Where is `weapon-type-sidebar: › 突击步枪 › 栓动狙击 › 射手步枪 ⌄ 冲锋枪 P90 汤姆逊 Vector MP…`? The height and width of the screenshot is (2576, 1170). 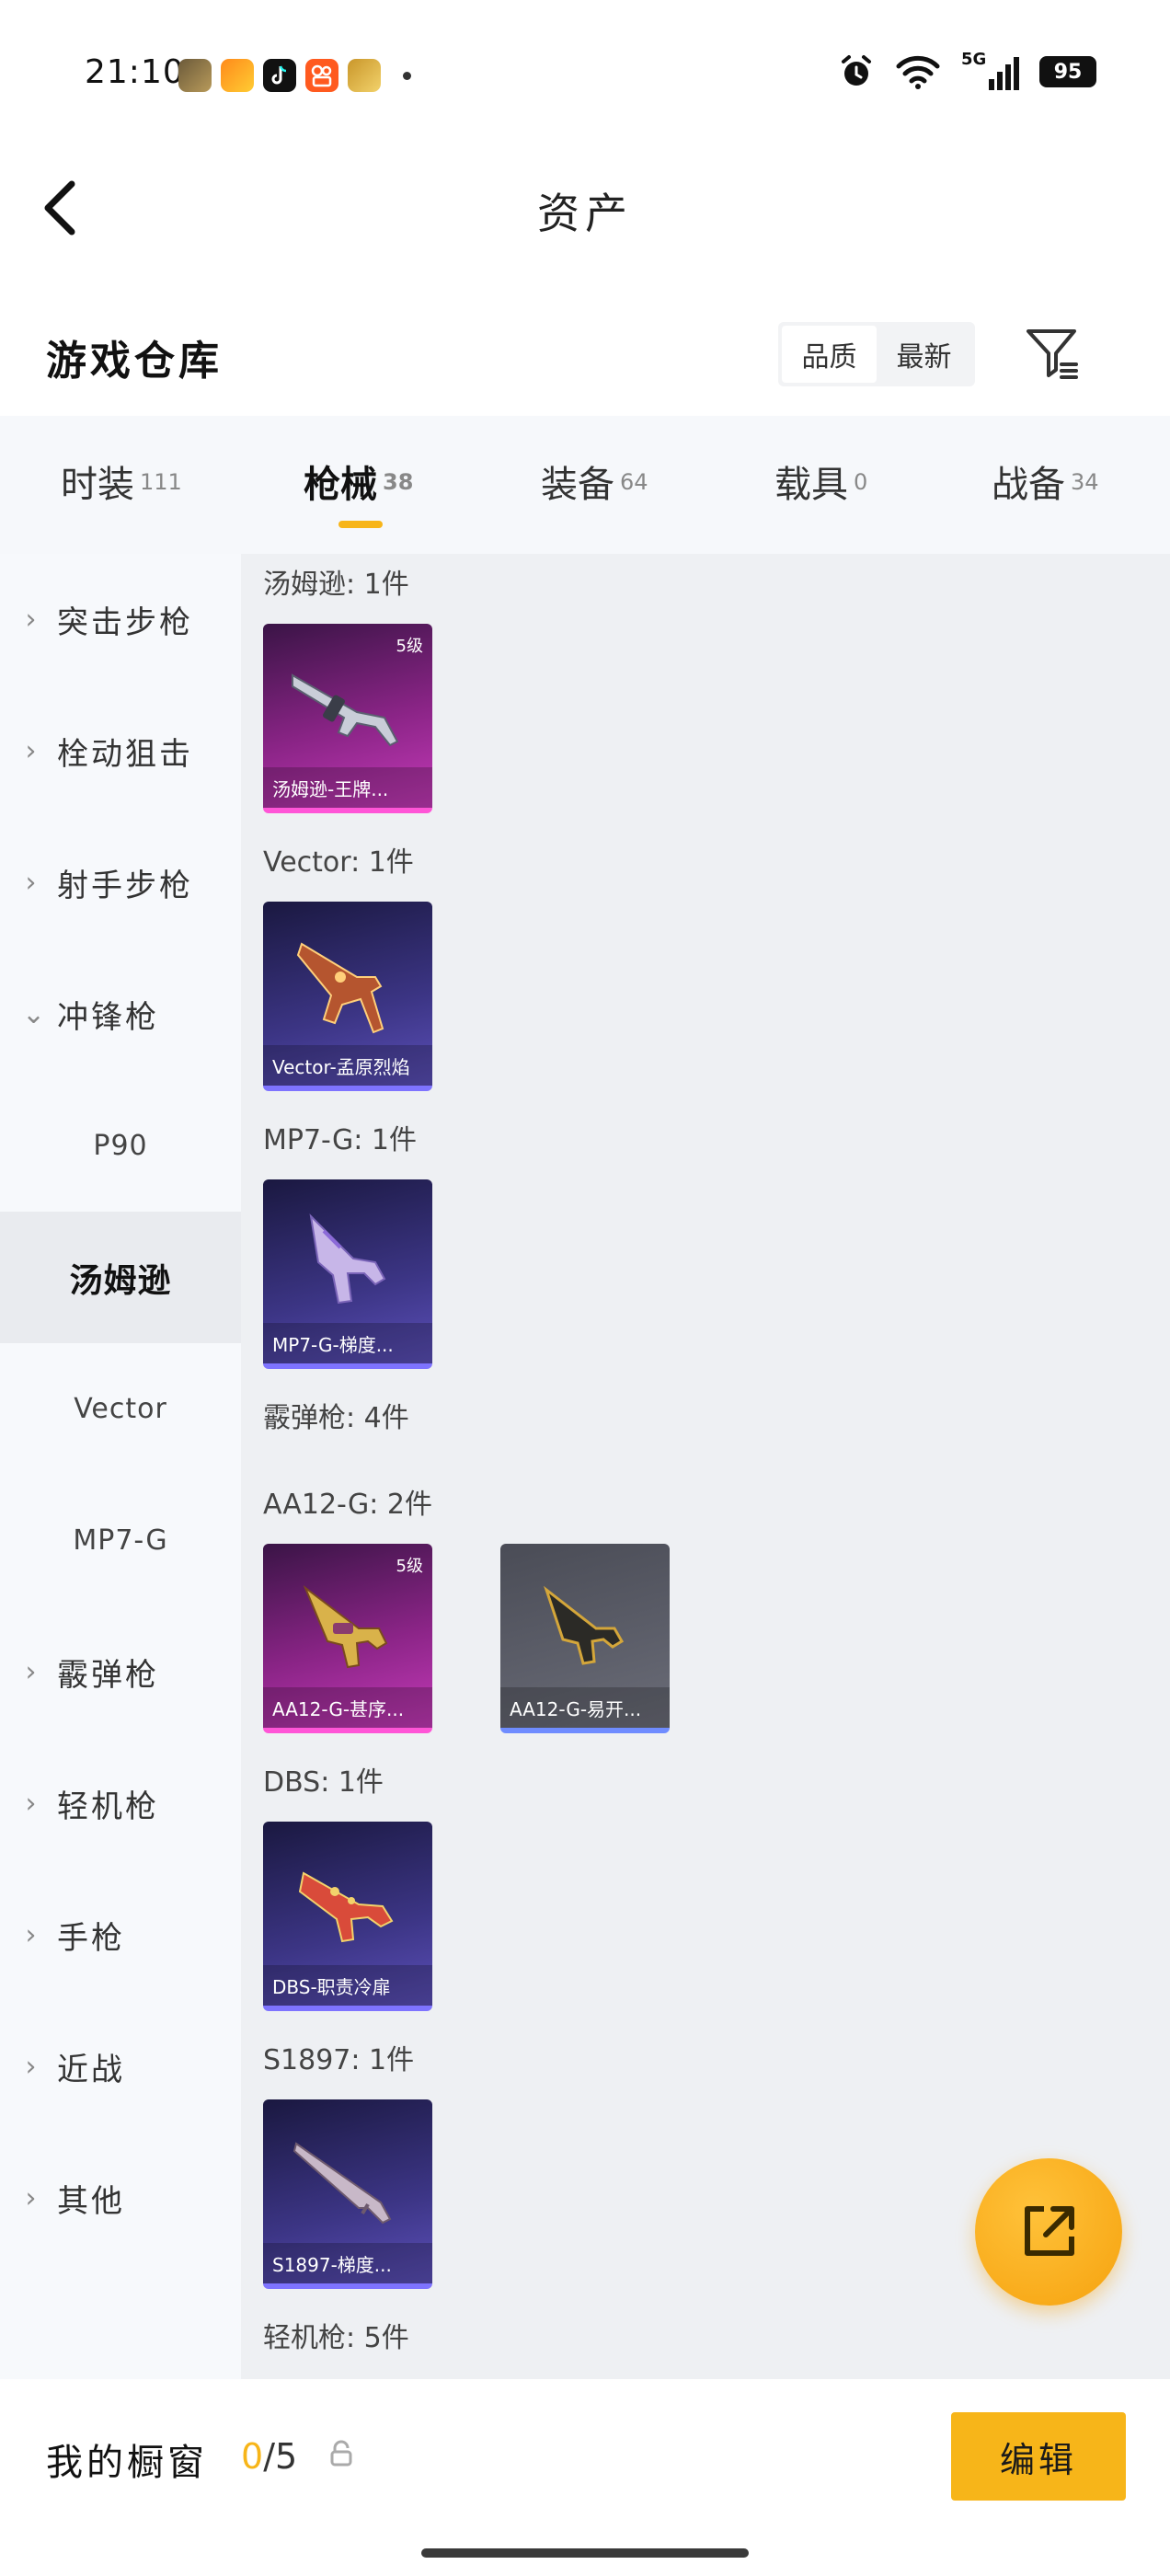
weapon-type-sidebar: › 突击步枪 › 栓动狙击 › 射手步枪 ⌄ 冲锋枪 P90 汤姆逊 Vector MP… is located at coordinates (120, 1478).